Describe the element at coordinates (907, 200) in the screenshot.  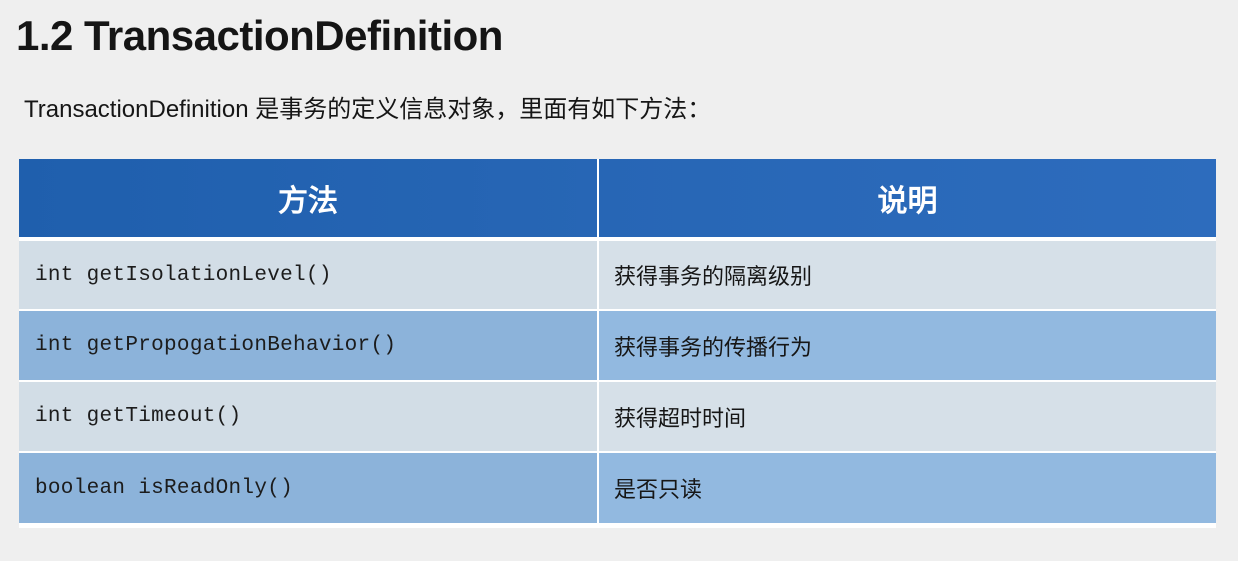
I see `header-description: 说明` at that location.